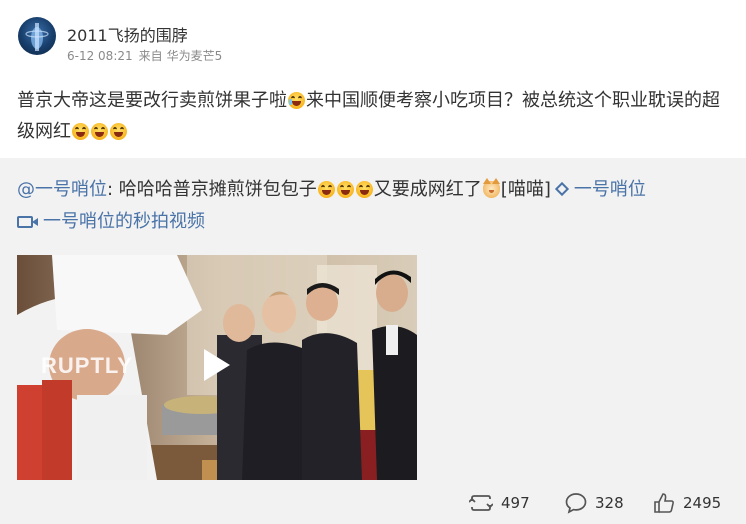 This screenshot has width=746, height=524. I want to click on like-count: 2495, so click(702, 503).